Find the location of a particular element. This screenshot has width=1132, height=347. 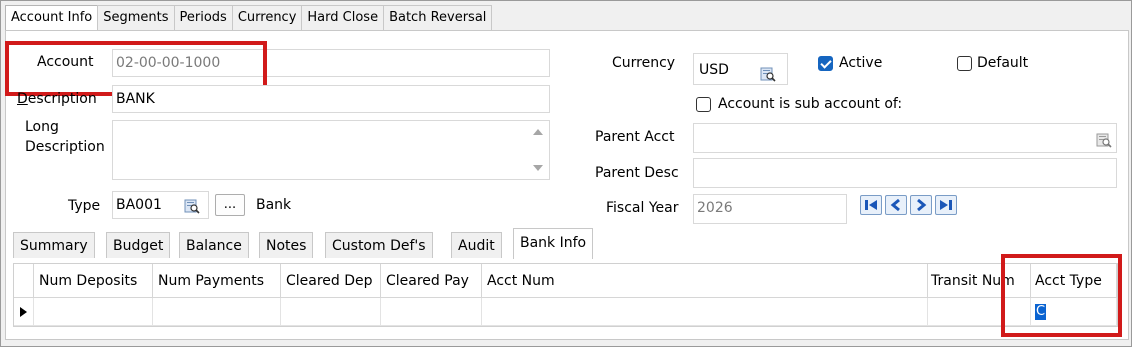

tab-batch-reversal: Batch Reversal is located at coordinates (438, 17).